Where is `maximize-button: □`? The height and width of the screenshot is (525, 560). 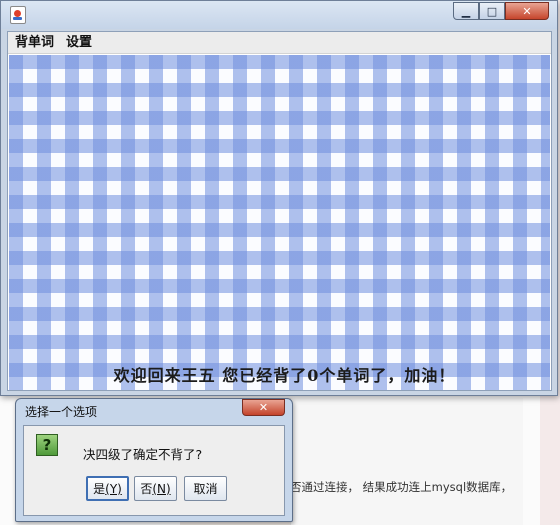 maximize-button: □ is located at coordinates (492, 11).